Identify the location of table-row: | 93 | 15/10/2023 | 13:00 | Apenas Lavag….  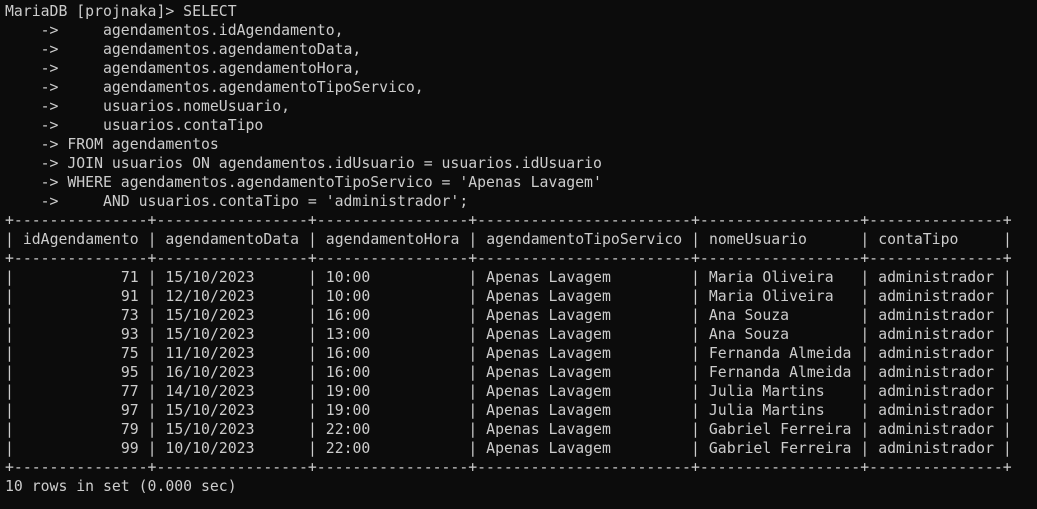
(508, 334).